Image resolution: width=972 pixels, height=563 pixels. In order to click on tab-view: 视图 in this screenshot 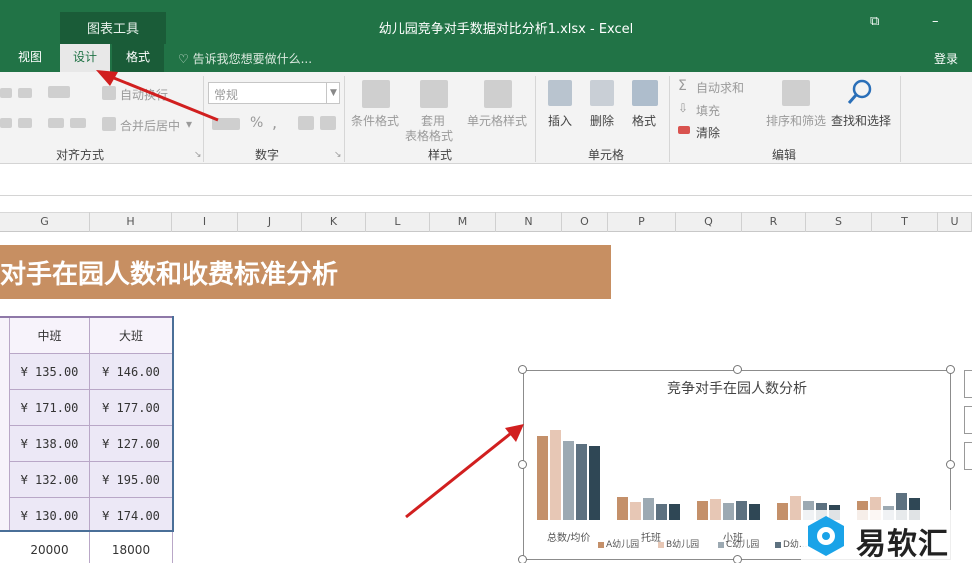, I will do `click(30, 58)`.